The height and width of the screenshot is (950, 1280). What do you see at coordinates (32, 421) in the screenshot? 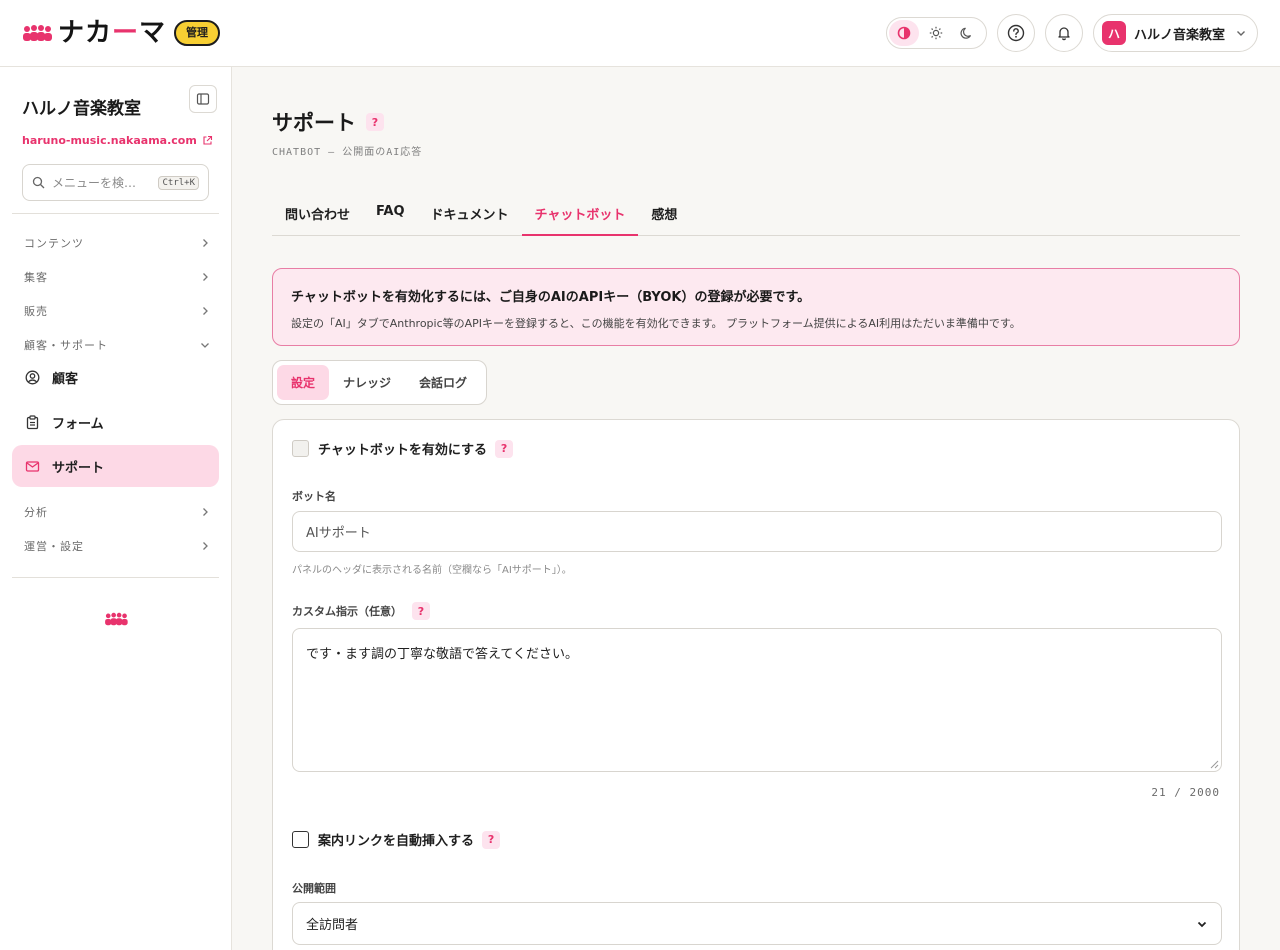
I see `clipboard-icon` at bounding box center [32, 421].